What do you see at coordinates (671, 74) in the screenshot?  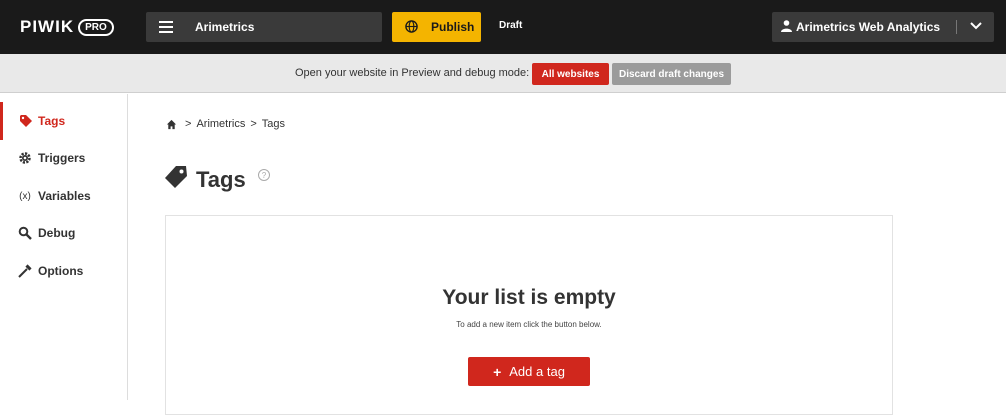 I see `discard-draft-button: Discard draft changes` at bounding box center [671, 74].